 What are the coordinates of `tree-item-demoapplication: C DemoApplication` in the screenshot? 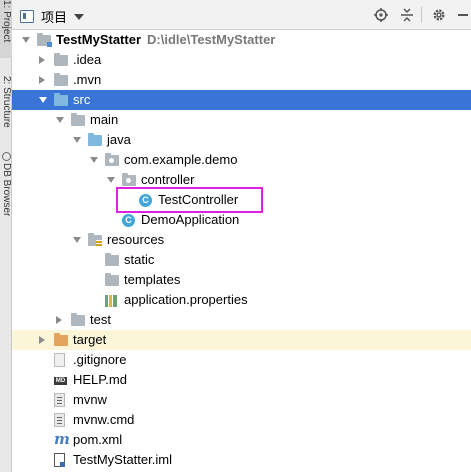 It's located at (241, 220).